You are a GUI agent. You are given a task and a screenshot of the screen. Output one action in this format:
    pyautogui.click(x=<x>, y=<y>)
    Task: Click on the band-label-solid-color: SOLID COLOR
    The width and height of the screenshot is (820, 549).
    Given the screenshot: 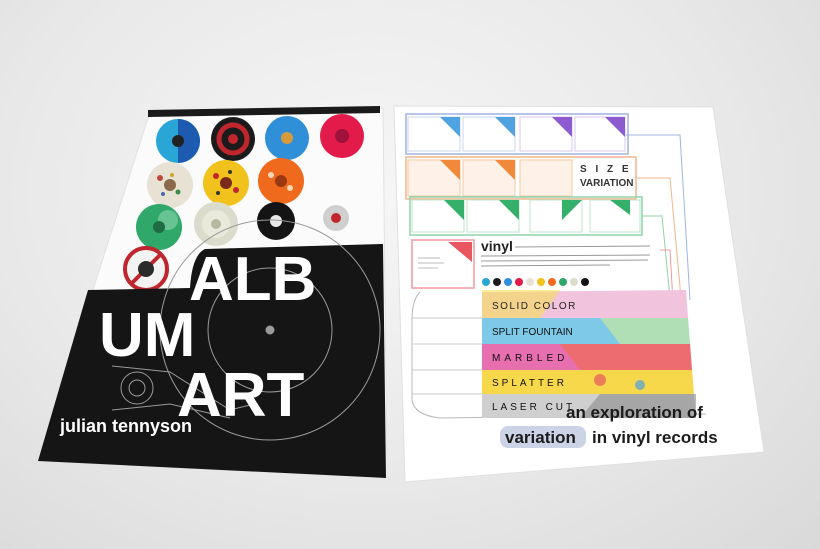 What is the action you would take?
    pyautogui.click(x=534, y=306)
    